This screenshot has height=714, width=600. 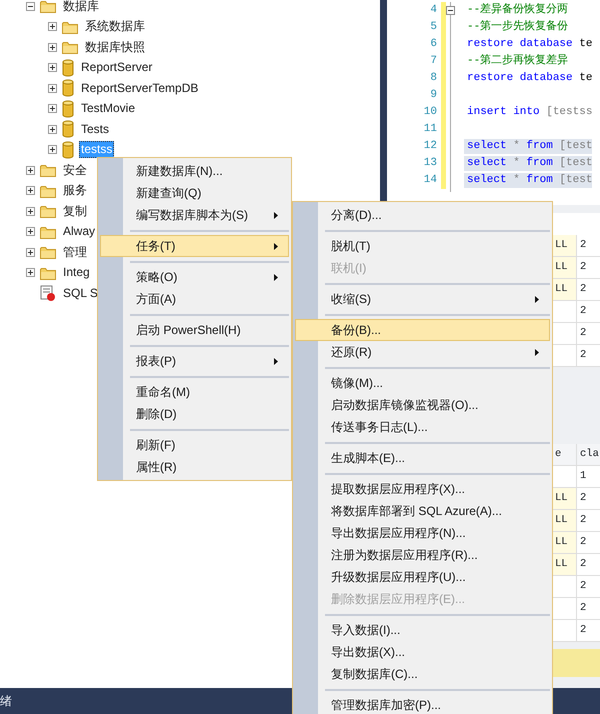 What do you see at coordinates (588, 455) in the screenshot?
I see `column-header: cla` at bounding box center [588, 455].